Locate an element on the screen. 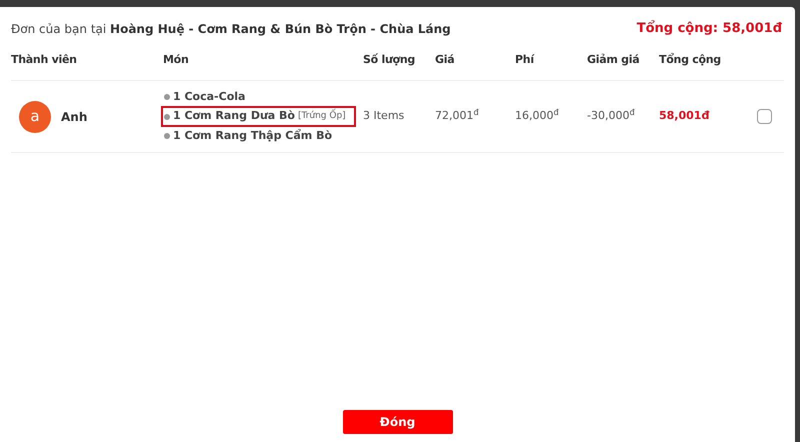 This screenshot has height=442, width=800. member-name: Anh is located at coordinates (74, 117).